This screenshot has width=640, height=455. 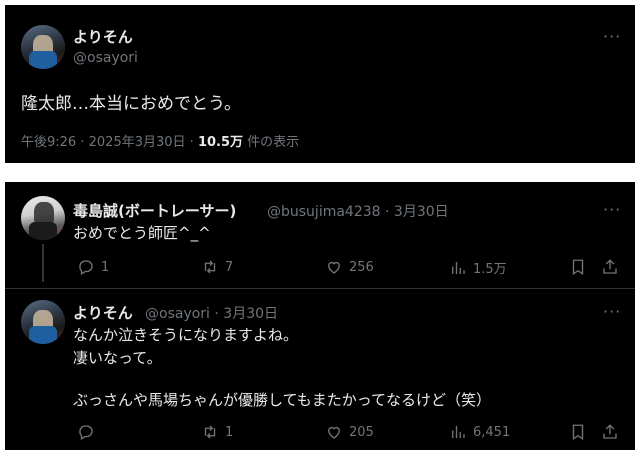 I want to click on views-button: 6,451, so click(x=479, y=432).